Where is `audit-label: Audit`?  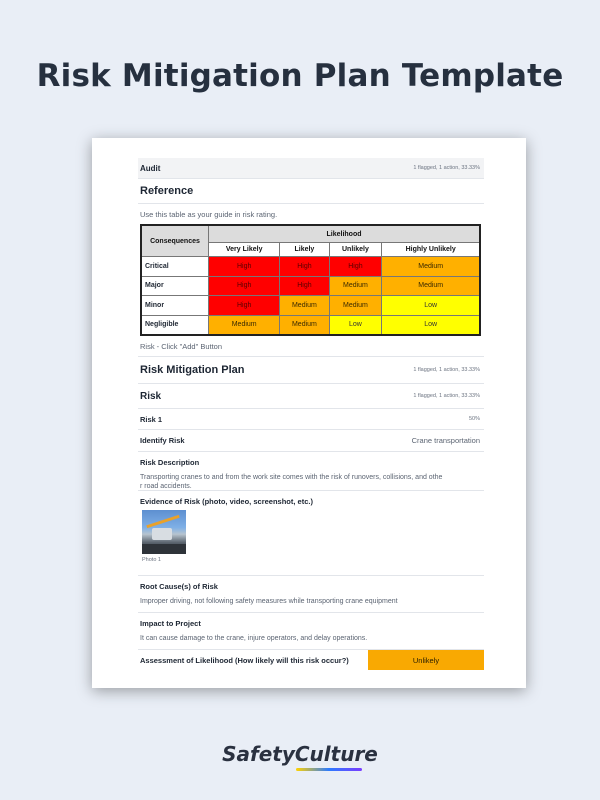 audit-label: Audit is located at coordinates (150, 168).